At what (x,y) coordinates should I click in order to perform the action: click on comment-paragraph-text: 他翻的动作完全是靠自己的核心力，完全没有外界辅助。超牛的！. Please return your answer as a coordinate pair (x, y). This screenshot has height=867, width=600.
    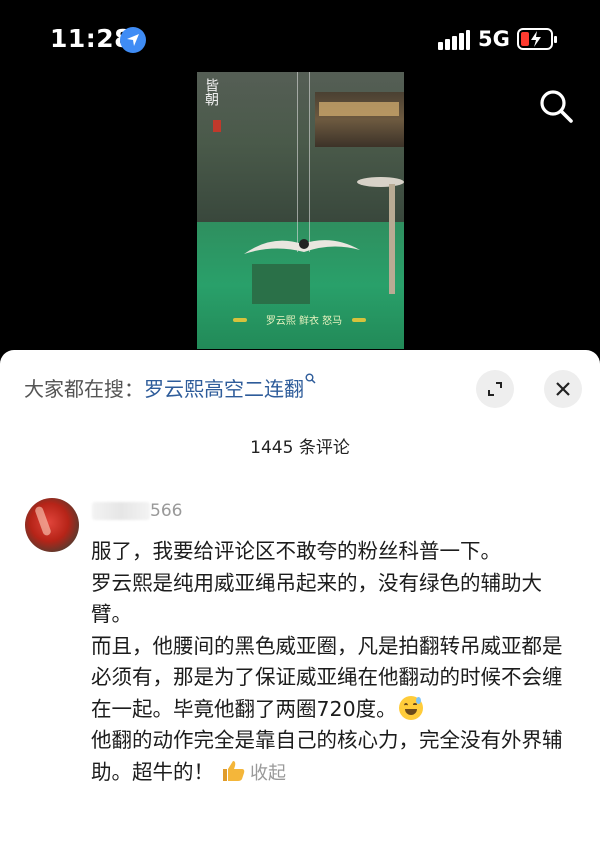
    Looking at the image, I should click on (327, 756).